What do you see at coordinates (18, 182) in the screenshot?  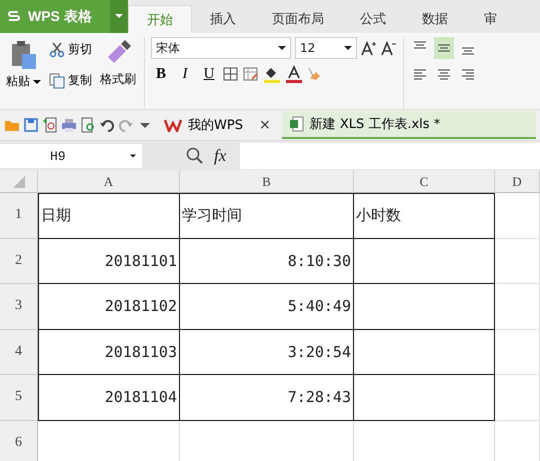 I see `corner-triangle-icon` at bounding box center [18, 182].